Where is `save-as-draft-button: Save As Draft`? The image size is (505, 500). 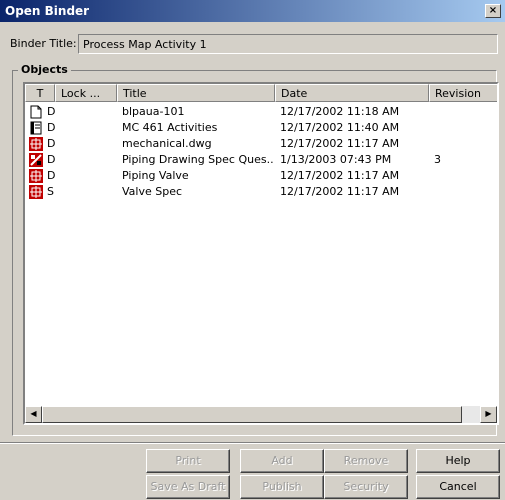 save-as-draft-button: Save As Draft is located at coordinates (188, 487).